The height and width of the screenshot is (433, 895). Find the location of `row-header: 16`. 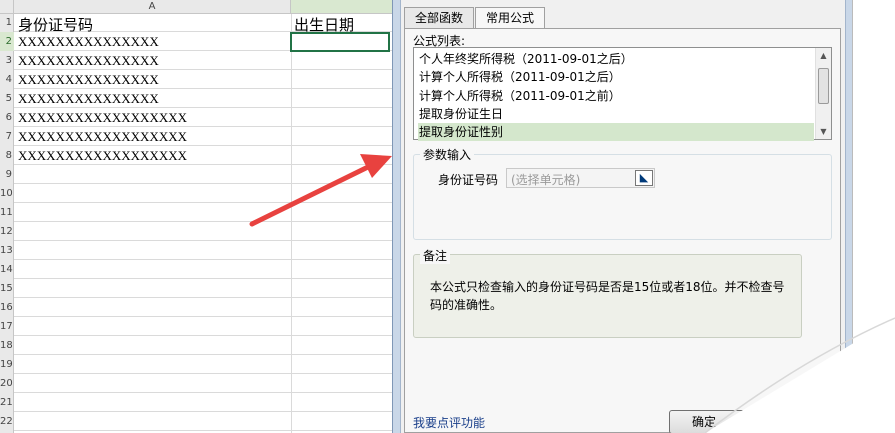

row-header: 16 is located at coordinates (7, 307).